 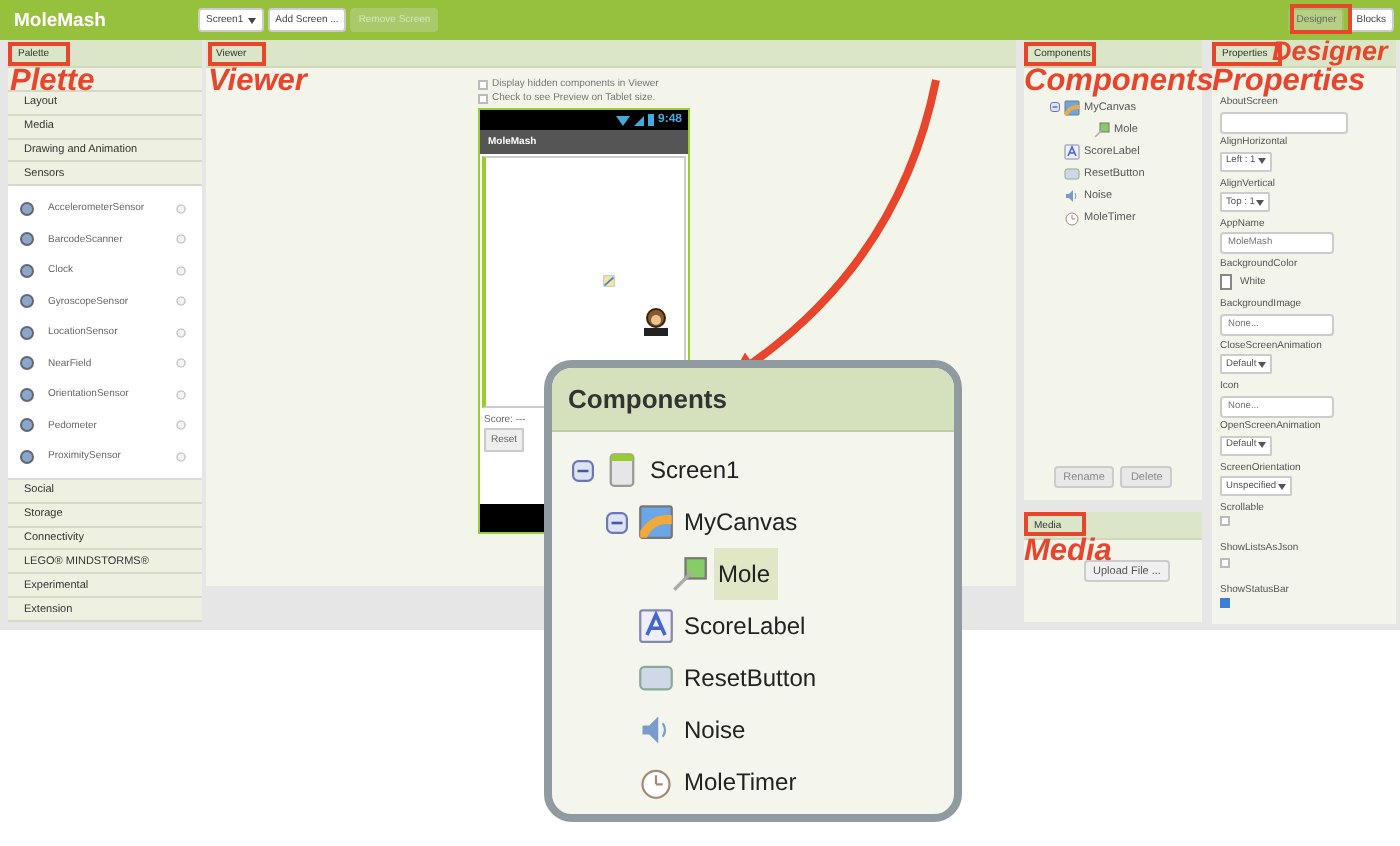 What do you see at coordinates (647, 399) in the screenshot?
I see `panel-title: Components` at bounding box center [647, 399].